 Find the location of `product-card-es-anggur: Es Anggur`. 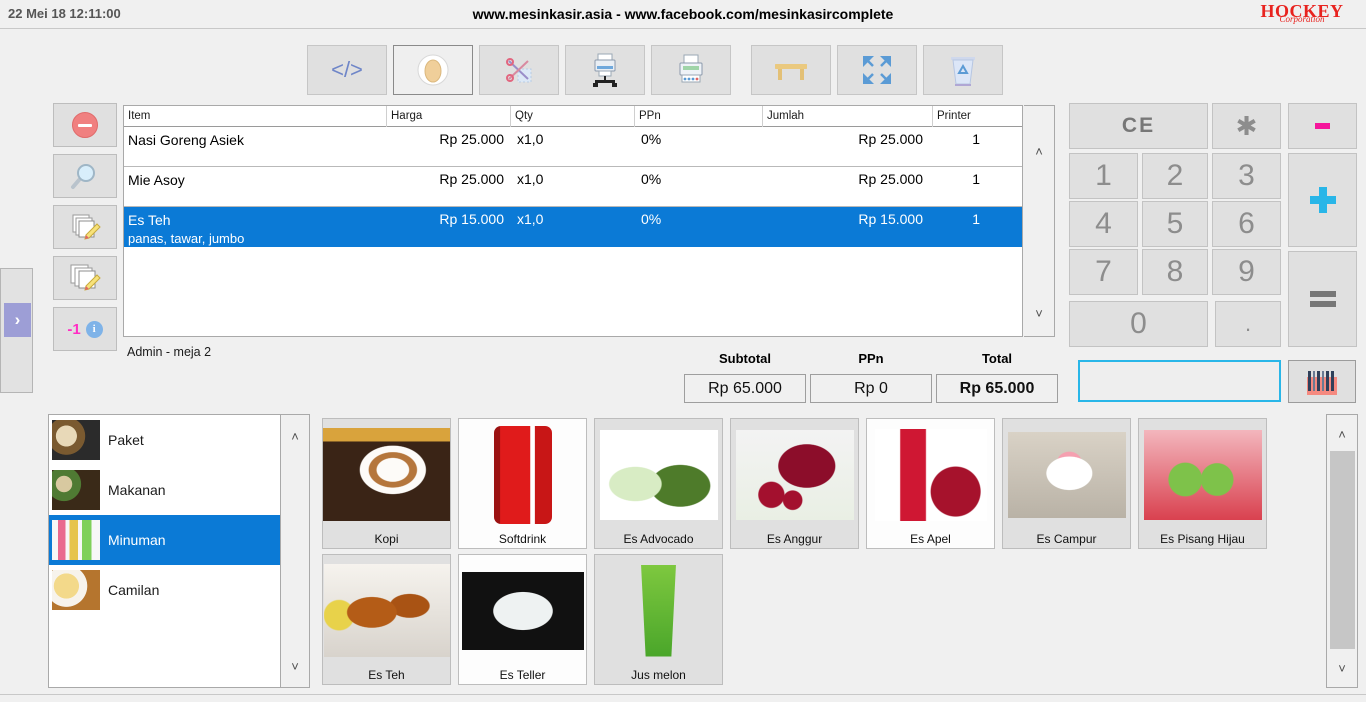

product-card-es-anggur: Es Anggur is located at coordinates (794, 483).